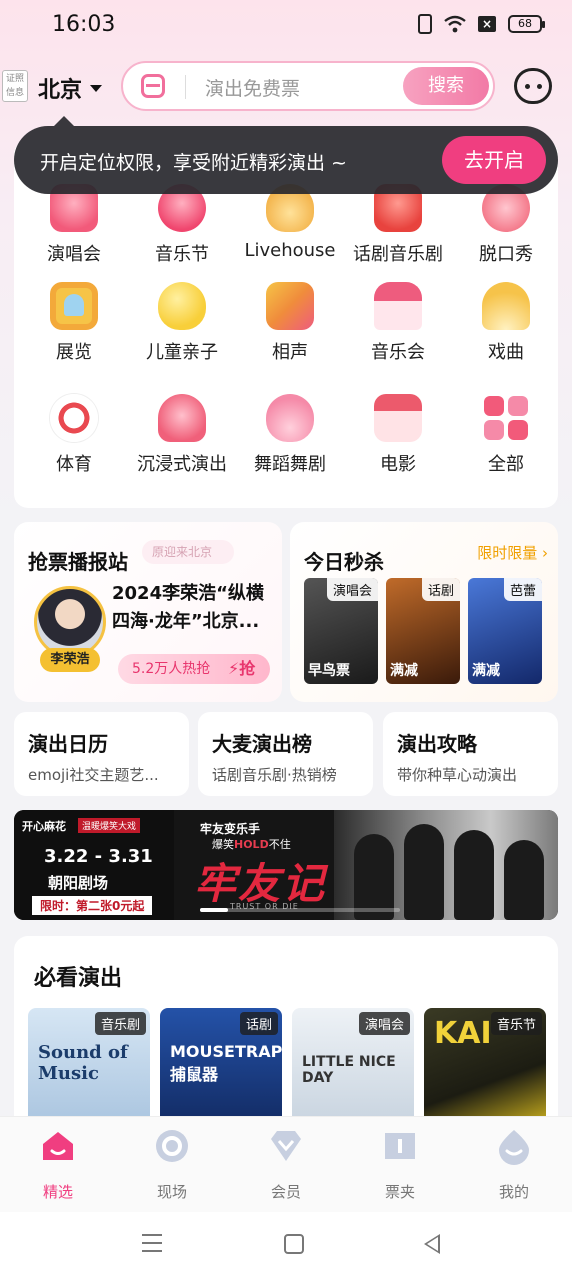 This screenshot has width=572, height=1280. Describe the element at coordinates (384, 1023) in the screenshot. I see `poster-tag: 演唱会` at that location.